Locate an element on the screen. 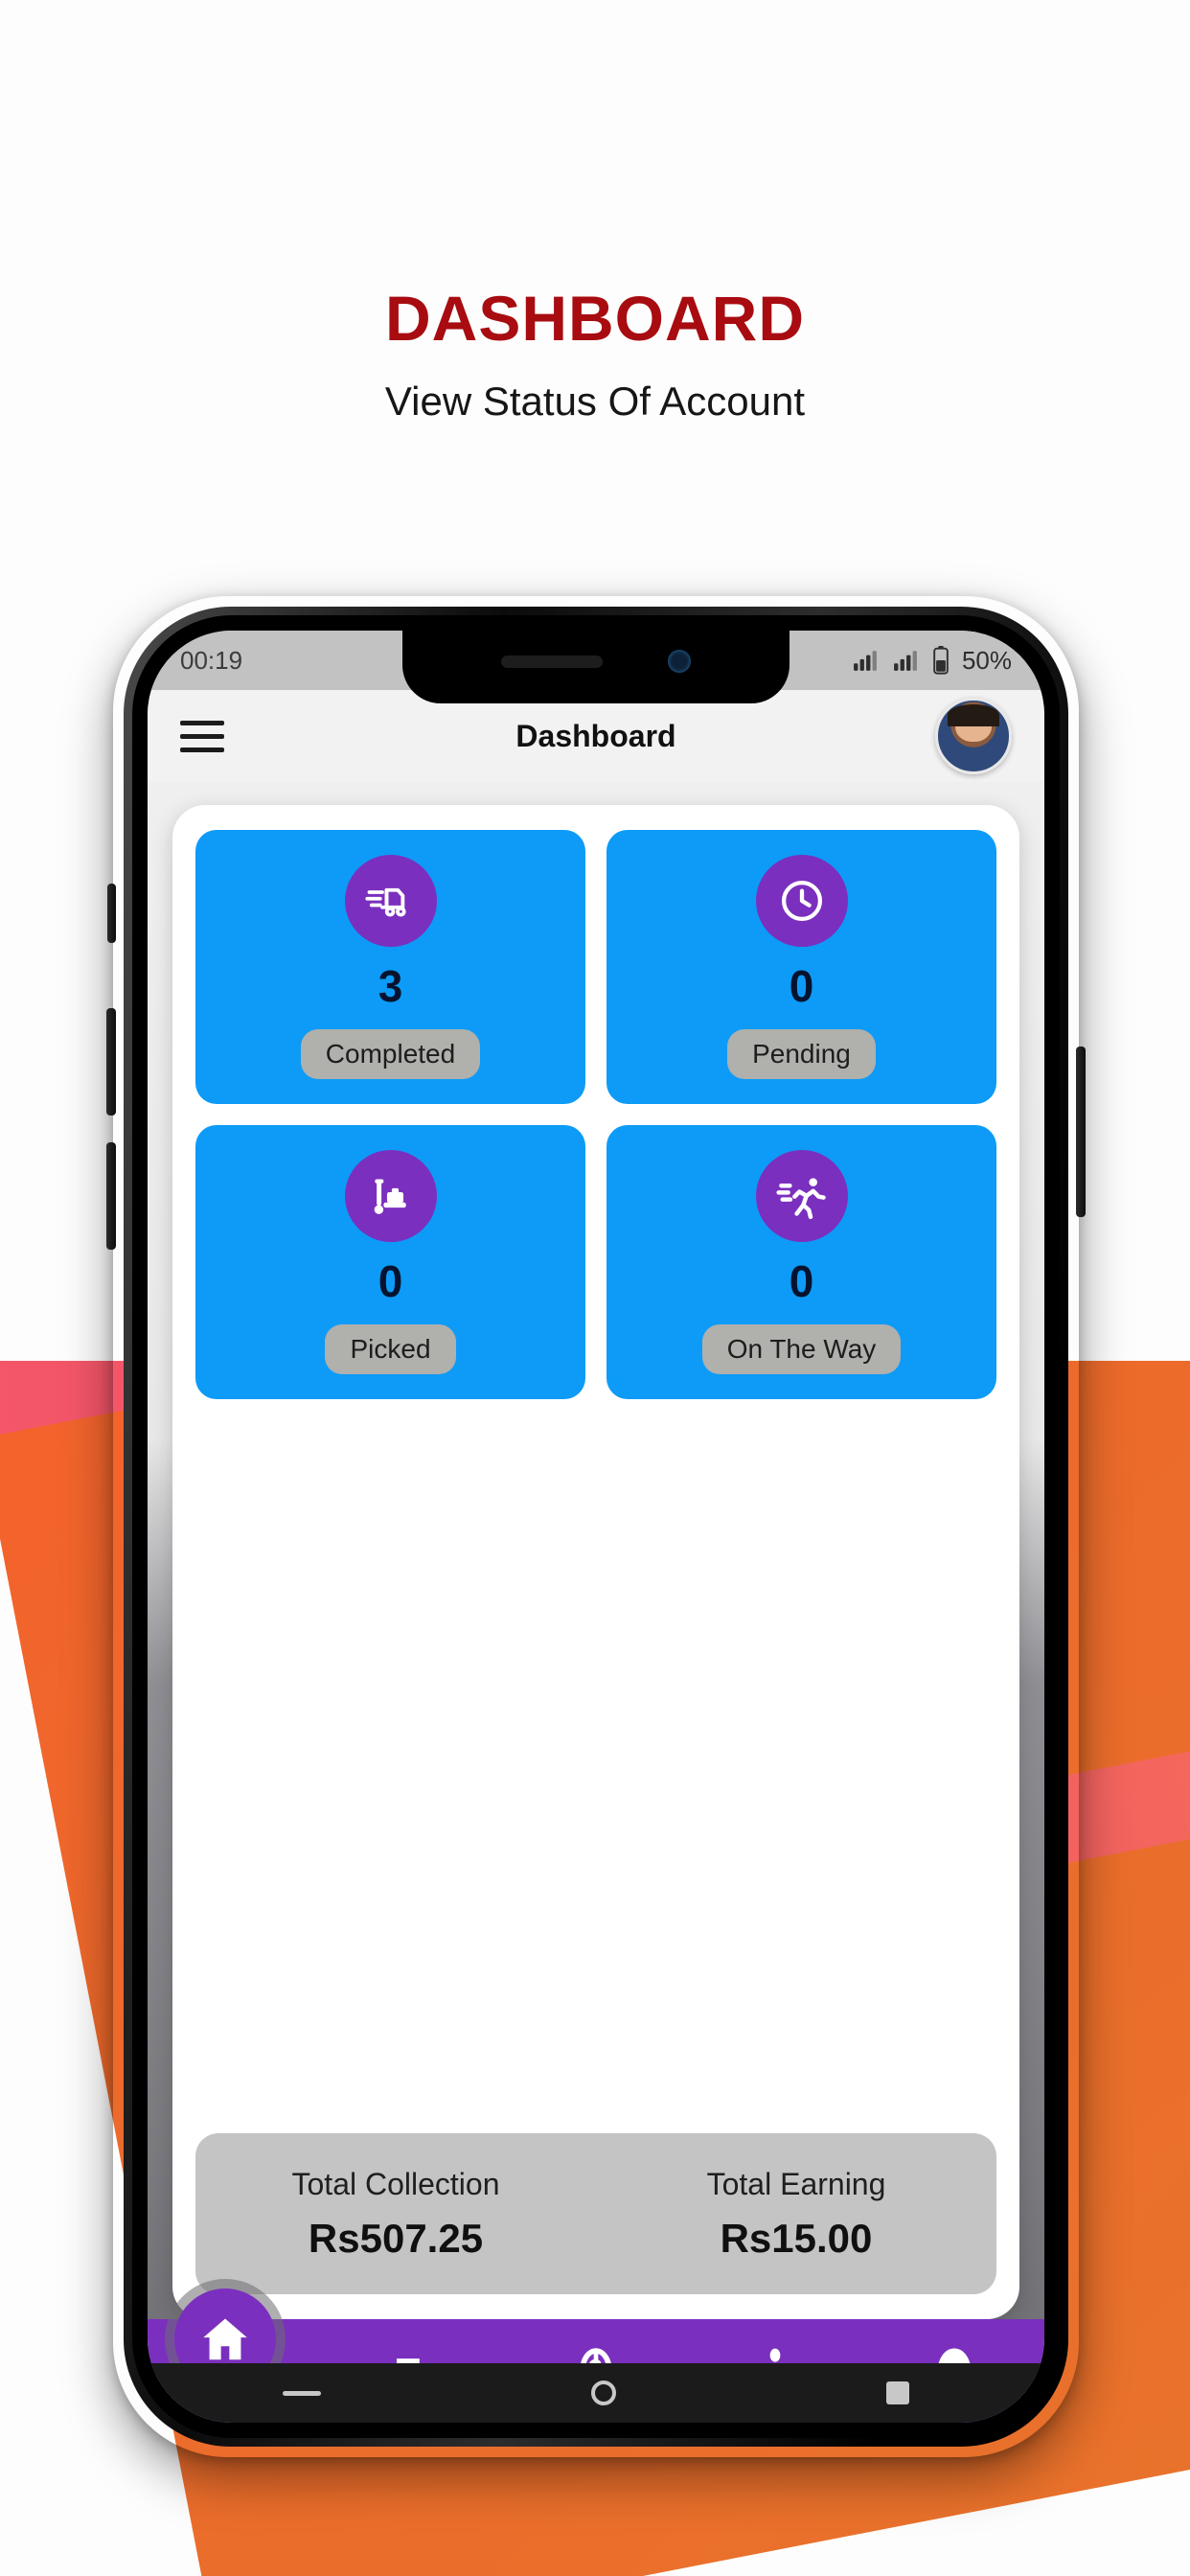  total-earning: Total Earning Rs15.00 is located at coordinates (796, 2214).